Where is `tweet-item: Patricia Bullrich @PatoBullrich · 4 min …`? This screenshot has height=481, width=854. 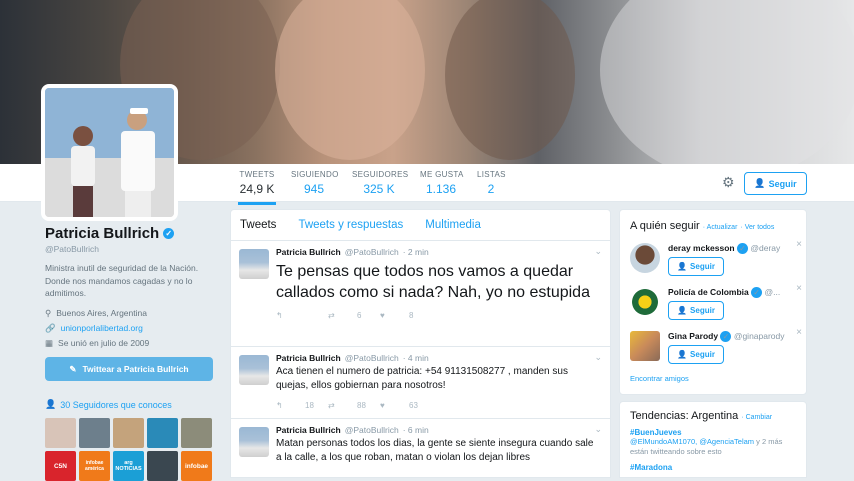 tweet-item: Patricia Bullrich @PatoBullrich · 4 min … is located at coordinates (420, 383).